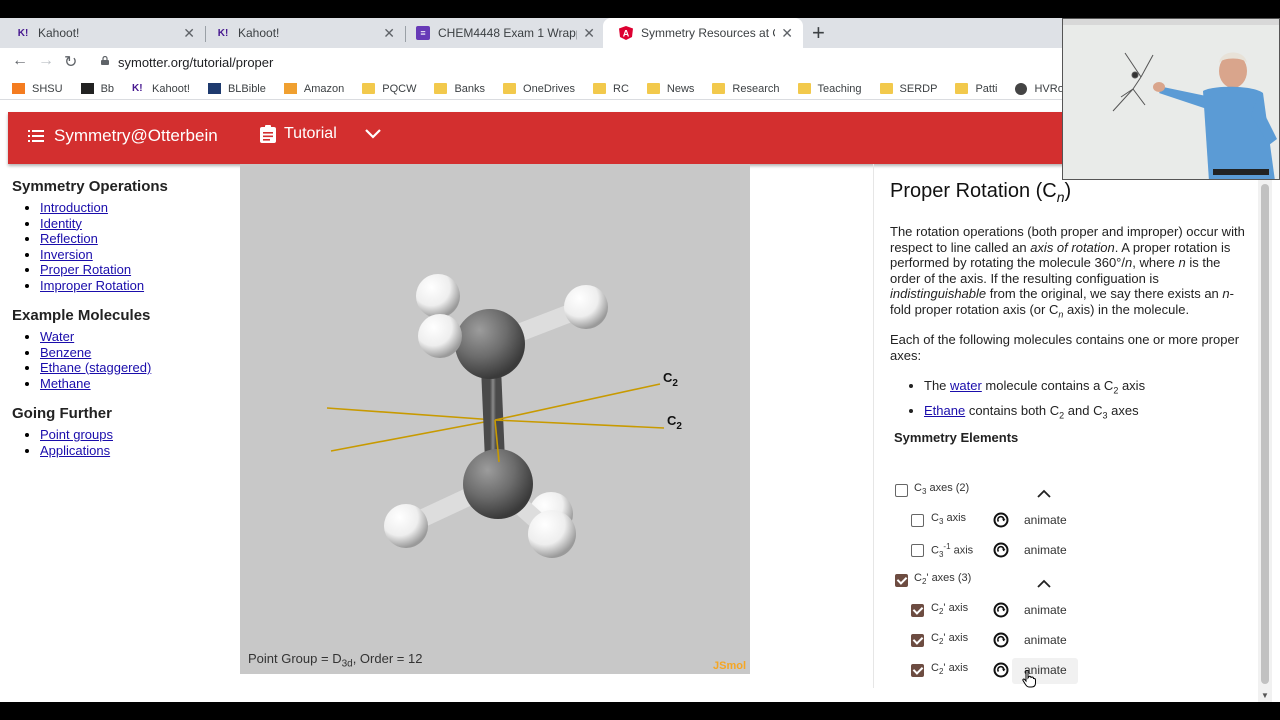 This screenshot has width=1280, height=720. Describe the element at coordinates (37, 89) in the screenshot. I see `bookmark-shsu: SHSU` at that location.